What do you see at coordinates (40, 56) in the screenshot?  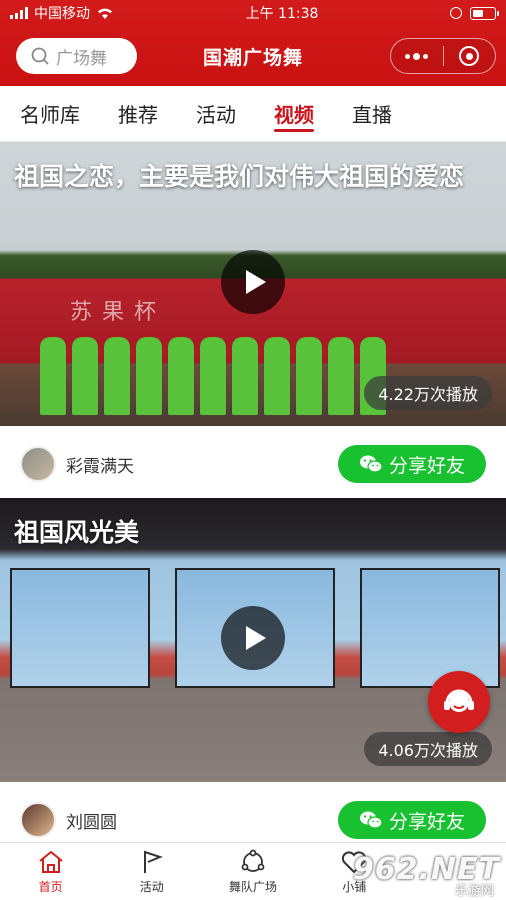 I see `search-icon` at bounding box center [40, 56].